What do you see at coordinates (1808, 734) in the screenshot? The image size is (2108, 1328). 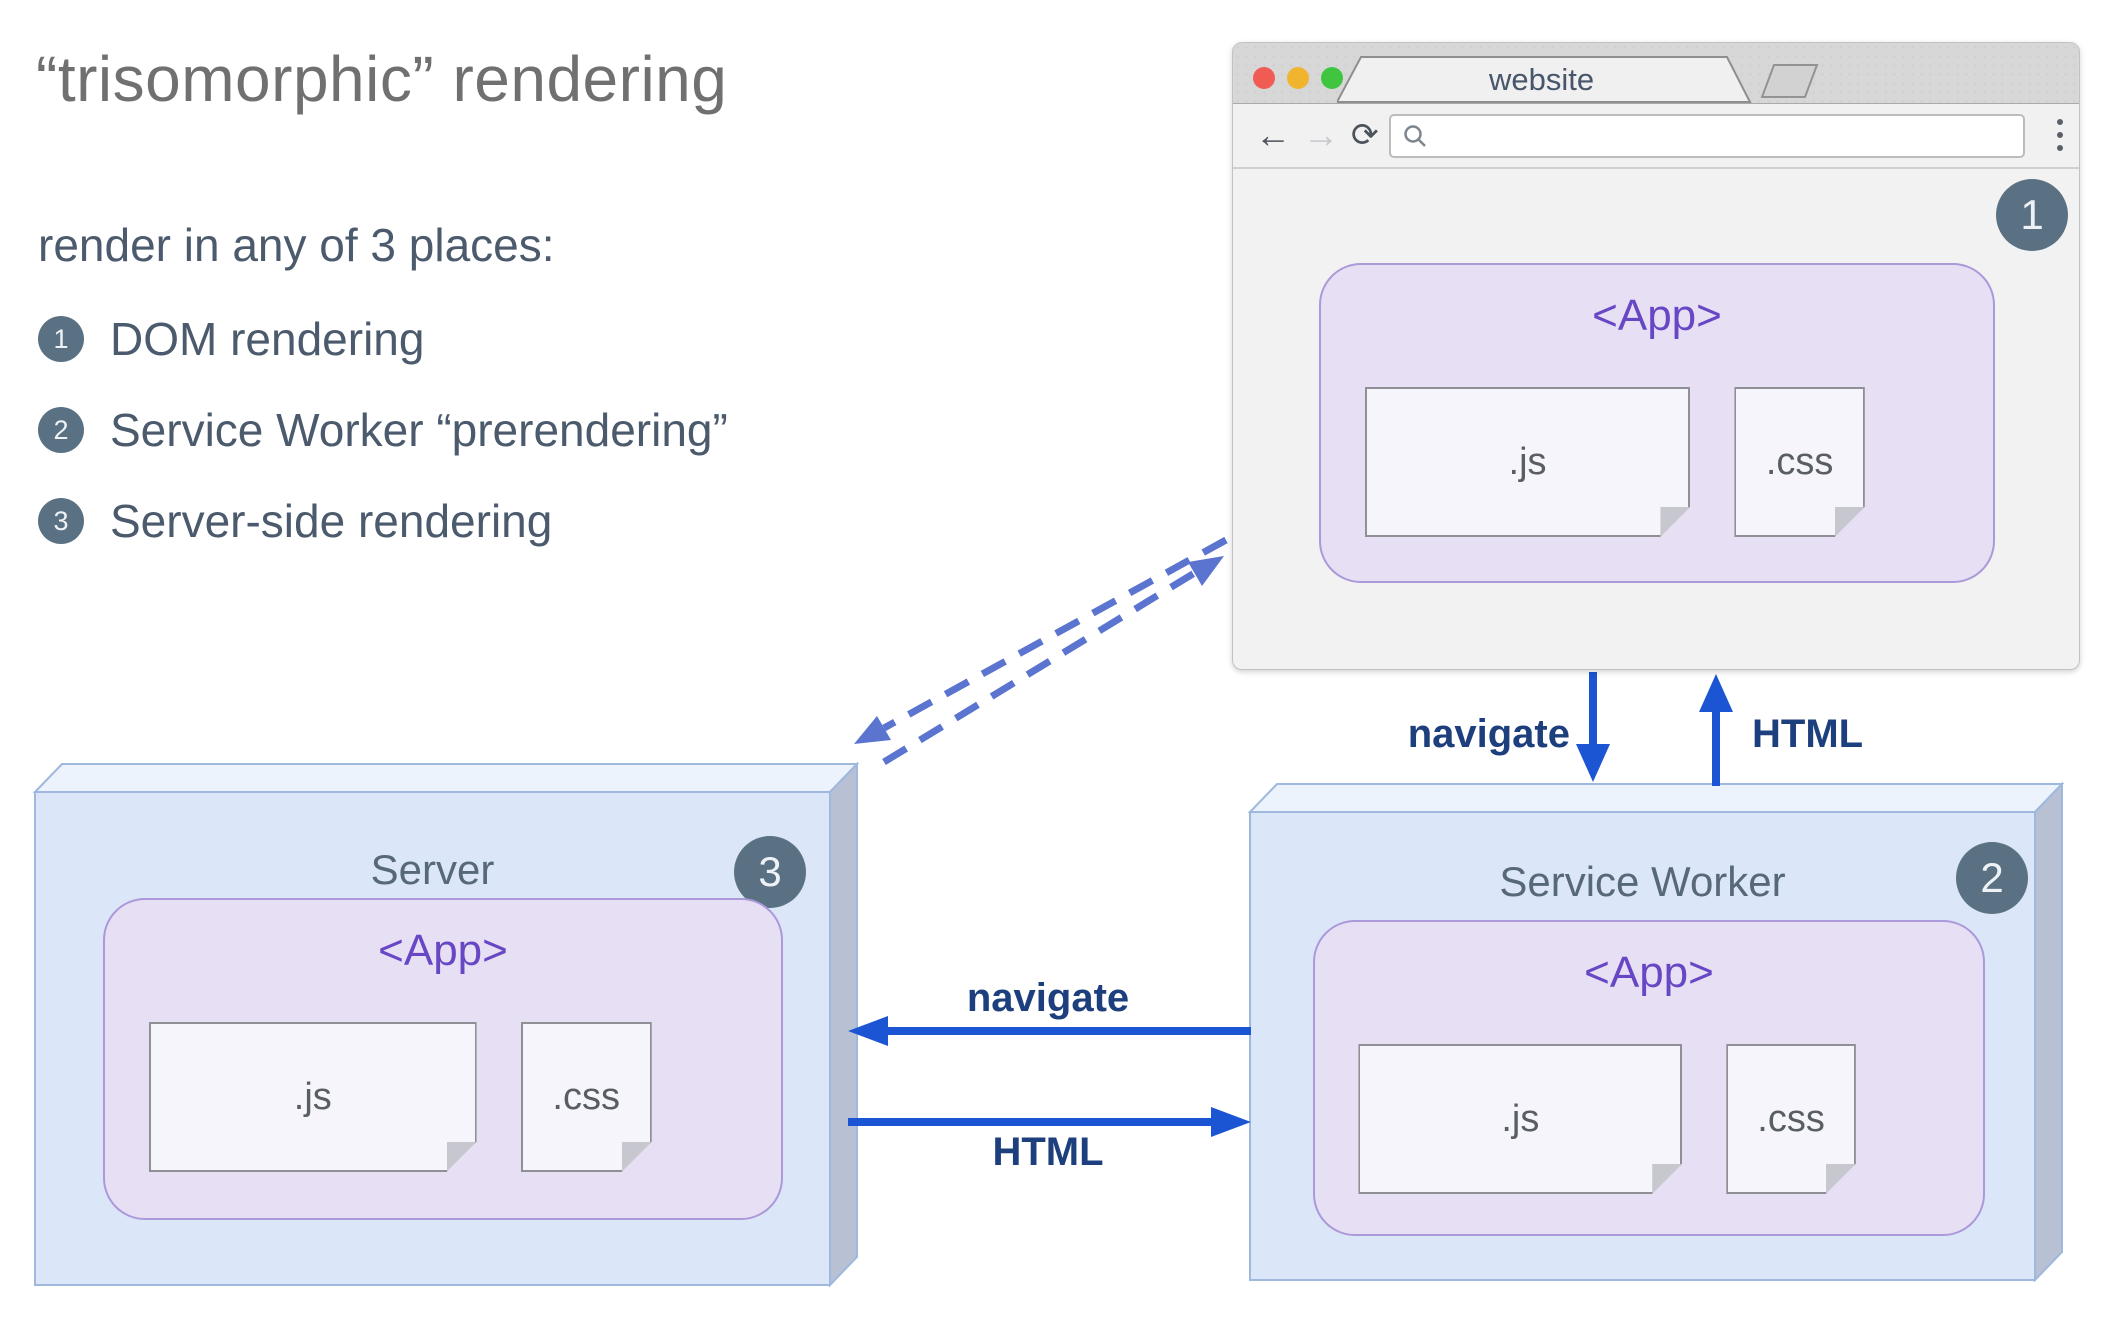 I see `html-label-vertical: HTML` at bounding box center [1808, 734].